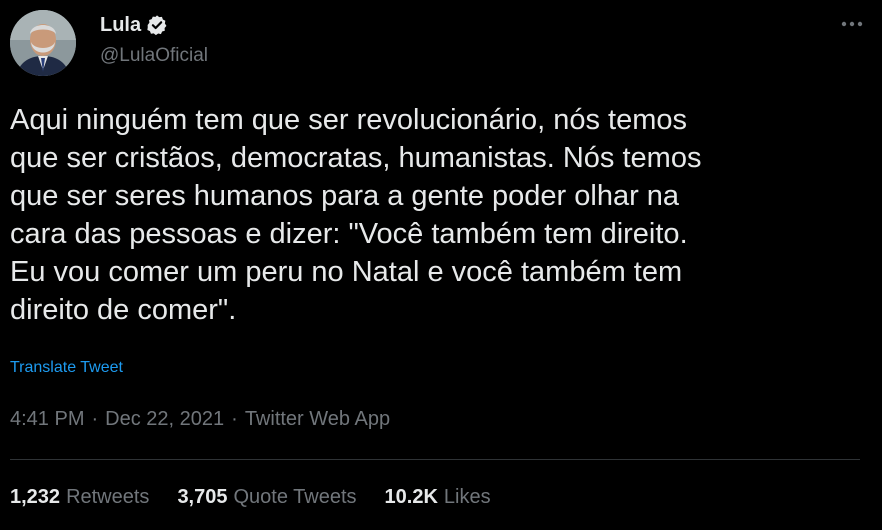 Image resolution: width=882 pixels, height=530 pixels. What do you see at coordinates (441, 43) in the screenshot?
I see `tweet-header: Lula @LulaOficial` at bounding box center [441, 43].